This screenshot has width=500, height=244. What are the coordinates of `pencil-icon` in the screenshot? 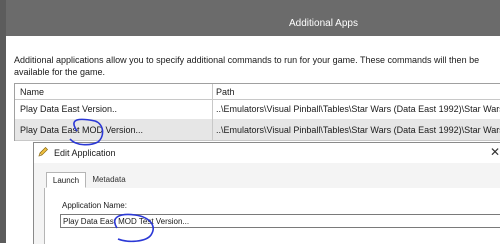 It's located at (43, 152).